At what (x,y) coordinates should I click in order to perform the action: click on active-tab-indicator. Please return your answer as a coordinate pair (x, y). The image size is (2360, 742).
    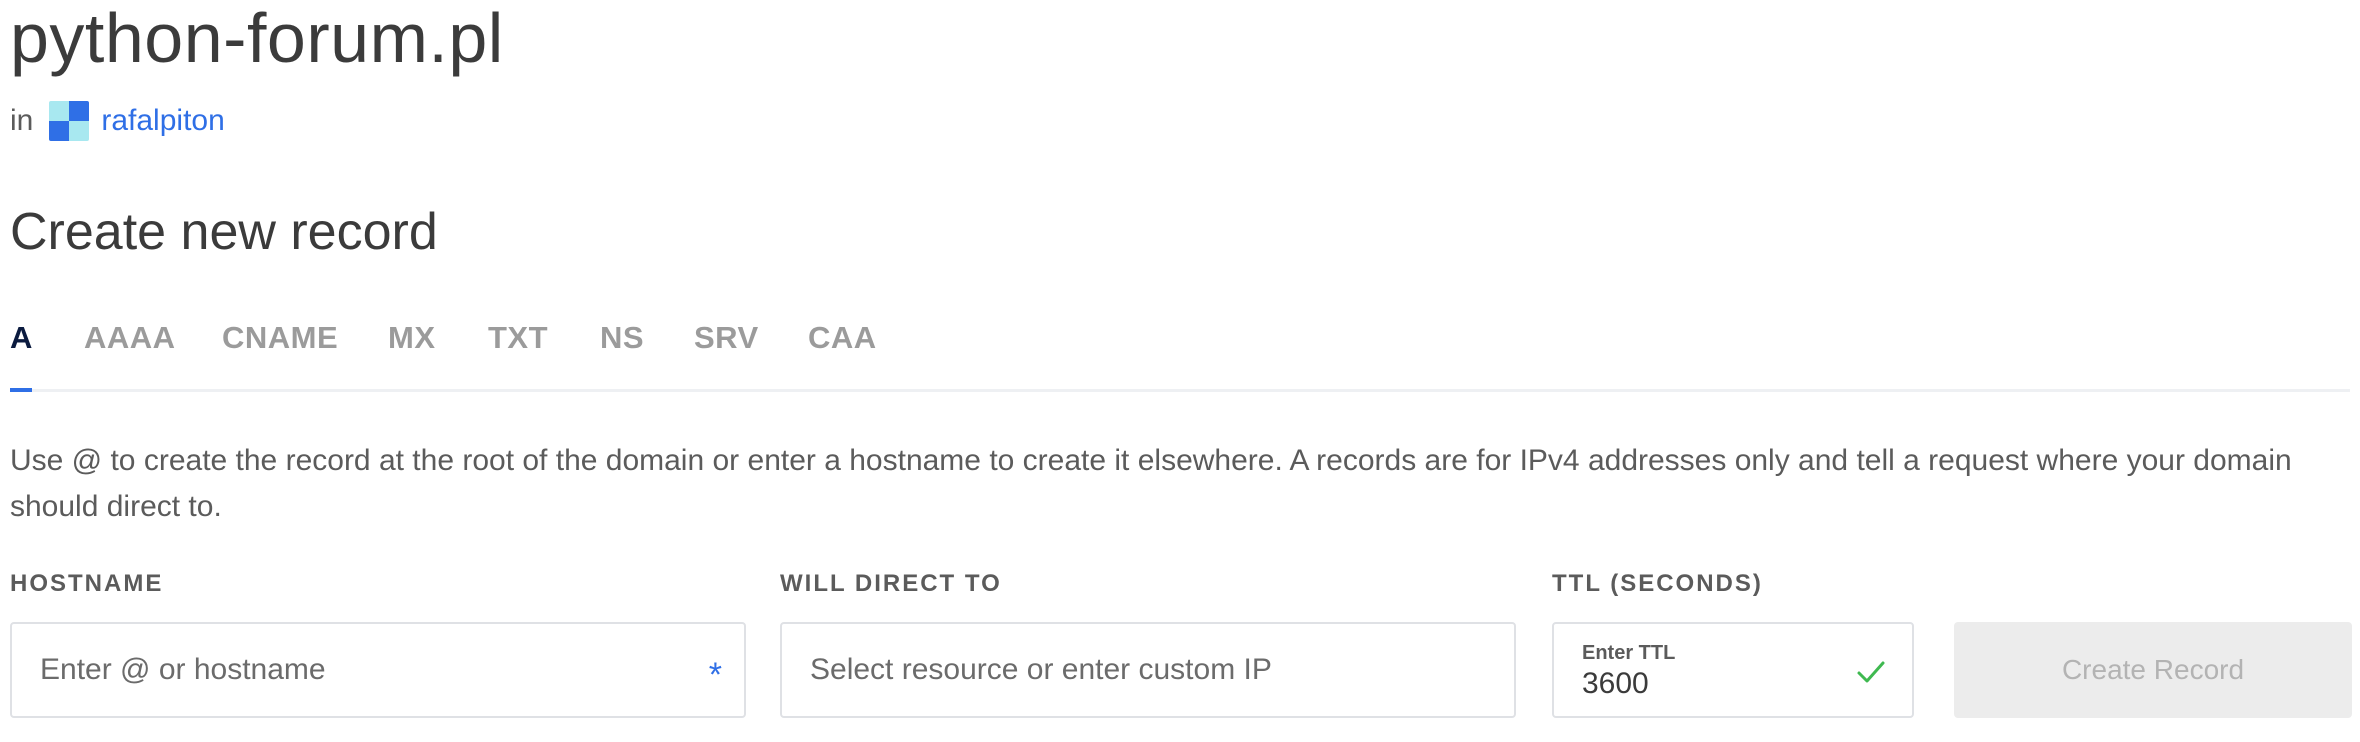
    Looking at the image, I should click on (21, 390).